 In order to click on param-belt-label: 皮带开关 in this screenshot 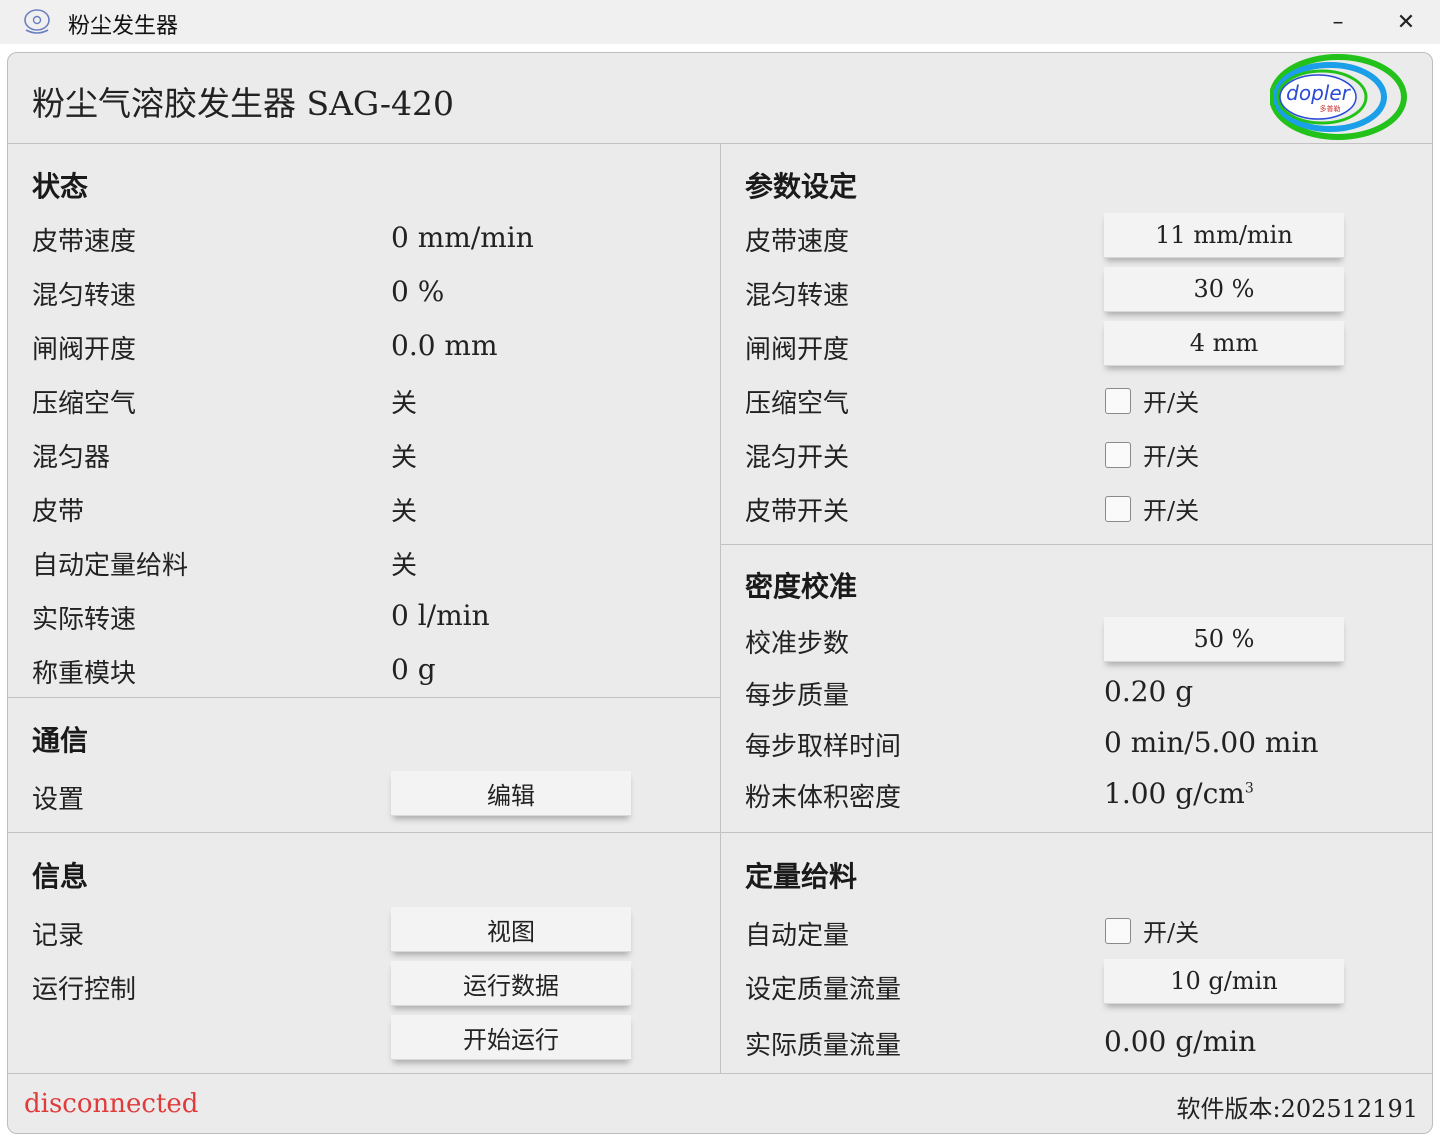, I will do `click(797, 512)`.